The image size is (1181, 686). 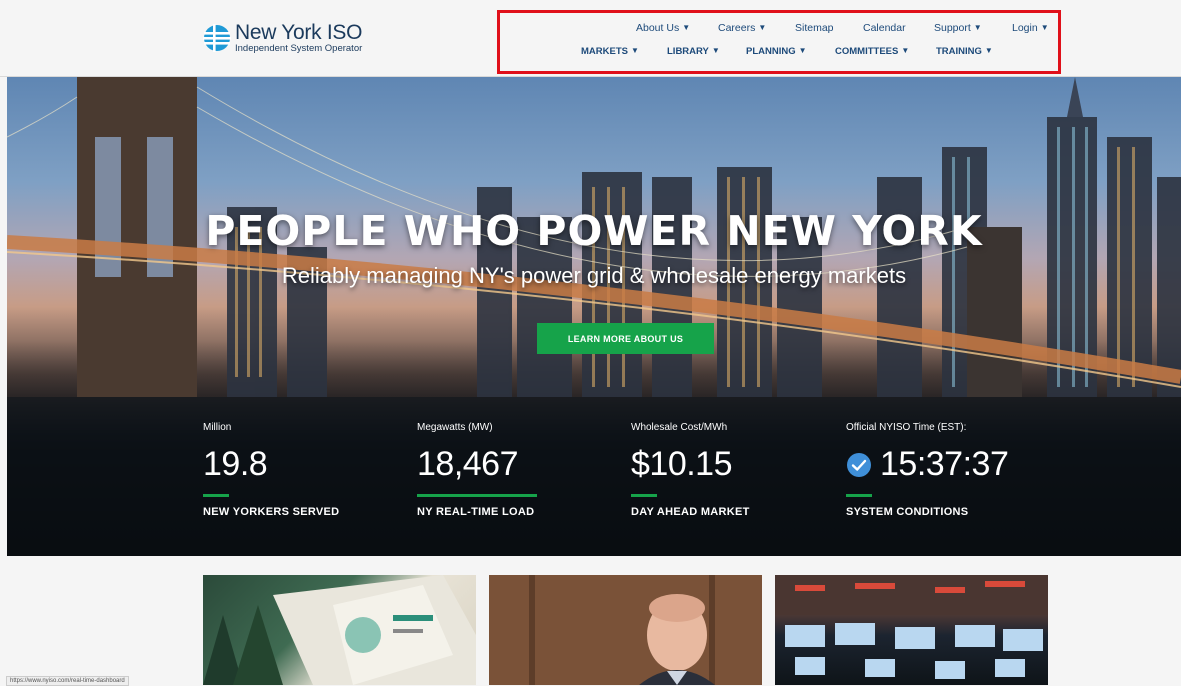 I want to click on official-time: 15:37:37, so click(x=944, y=464).